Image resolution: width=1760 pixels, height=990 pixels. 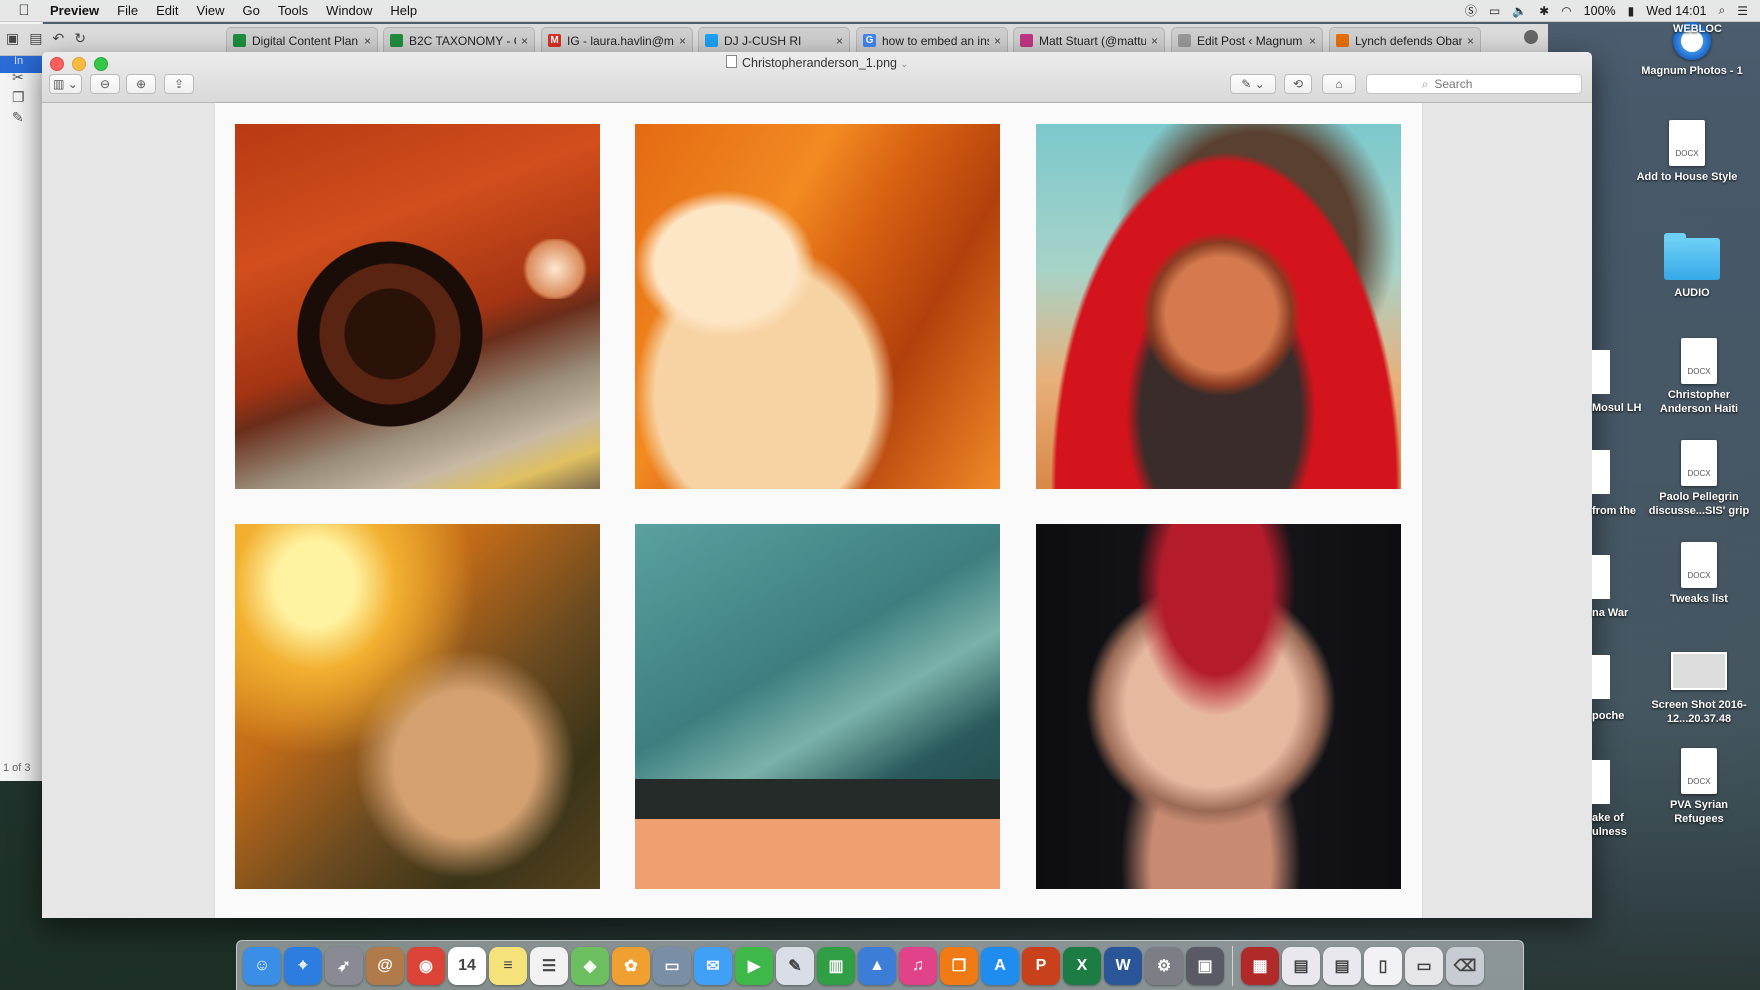 What do you see at coordinates (250, 10) in the screenshot?
I see `menu-go: Go` at bounding box center [250, 10].